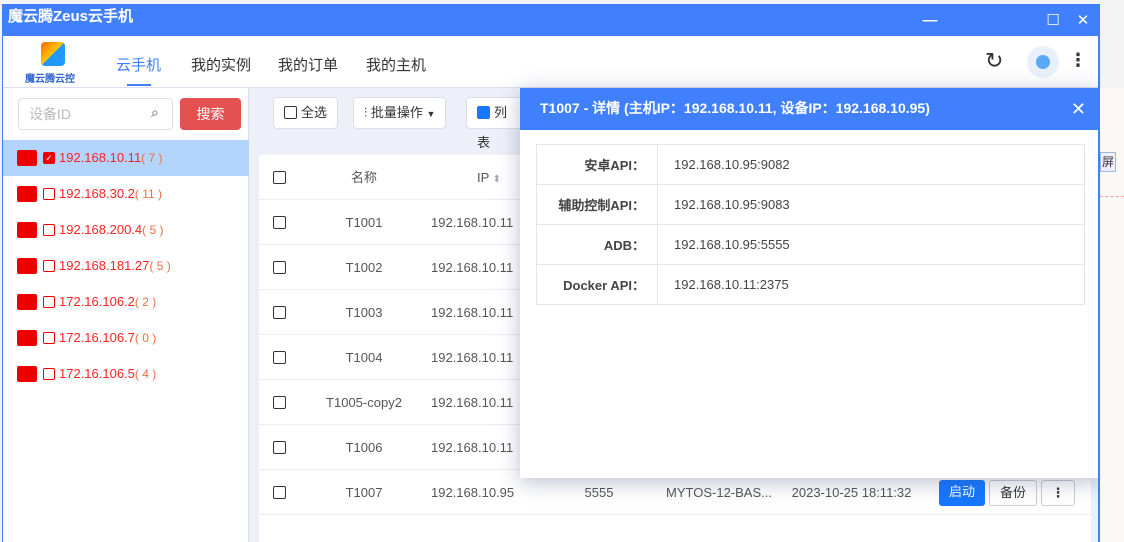 The width and height of the screenshot is (1124, 542). I want to click on host-item: 192.168.30.2( 11 ), so click(126, 194).